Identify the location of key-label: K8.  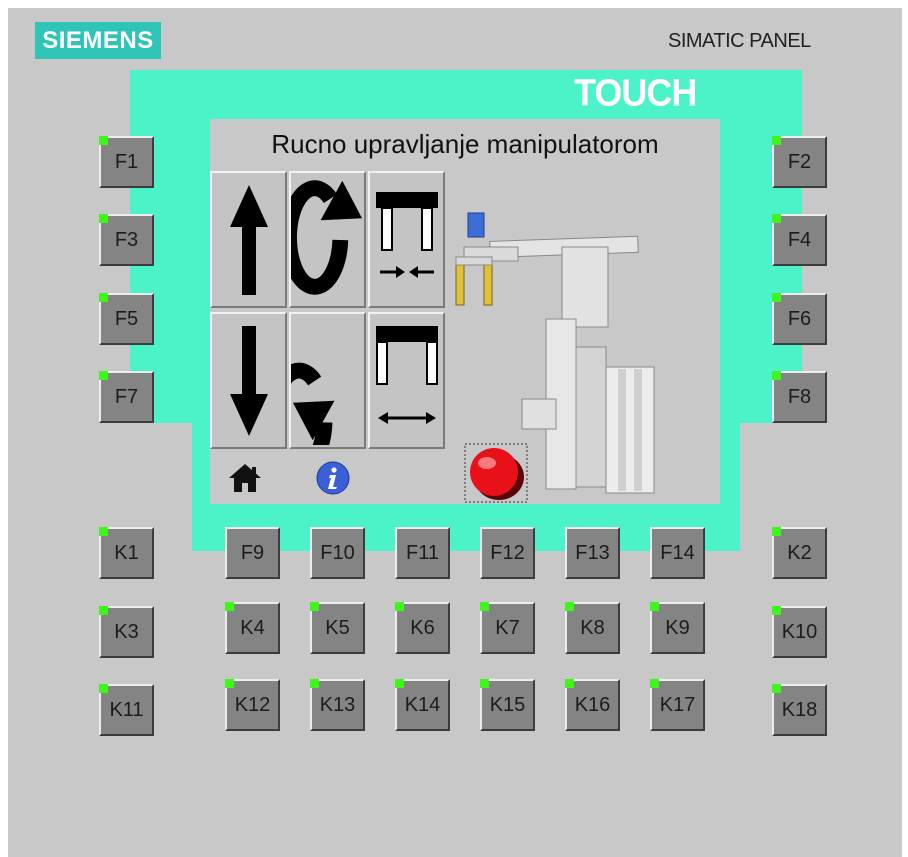
(592, 627).